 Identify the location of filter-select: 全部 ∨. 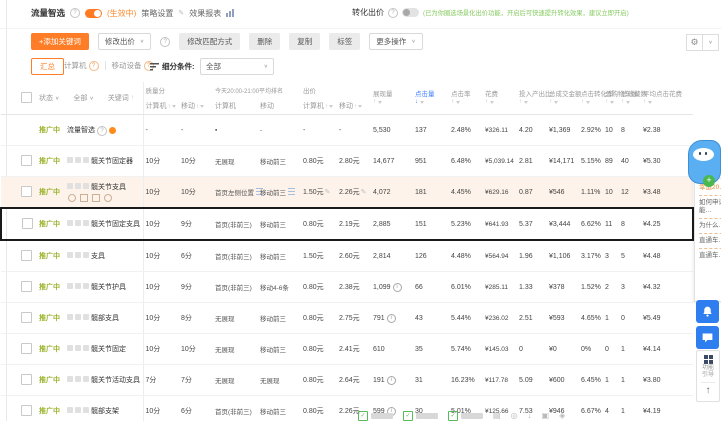
(237, 66).